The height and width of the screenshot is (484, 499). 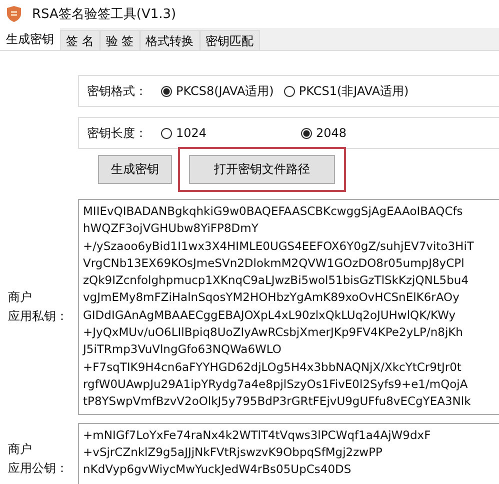 What do you see at coordinates (117, 133) in the screenshot?
I see `field-label: 密钥长度：` at bounding box center [117, 133].